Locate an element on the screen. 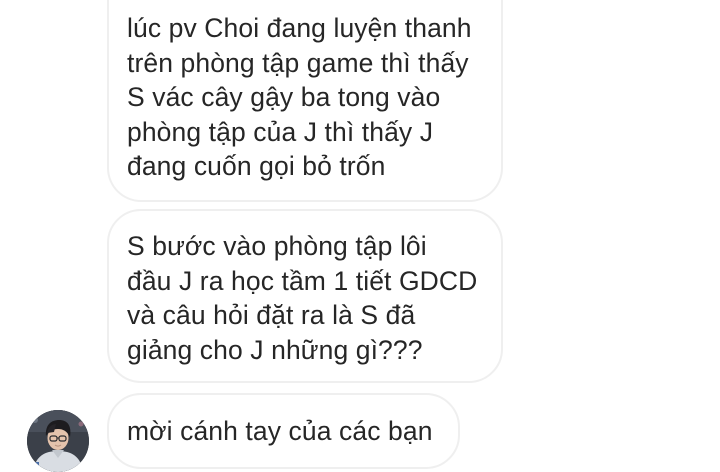 The height and width of the screenshot is (472, 720). message-line: giảng cho J những gì??? is located at coordinates (275, 349).